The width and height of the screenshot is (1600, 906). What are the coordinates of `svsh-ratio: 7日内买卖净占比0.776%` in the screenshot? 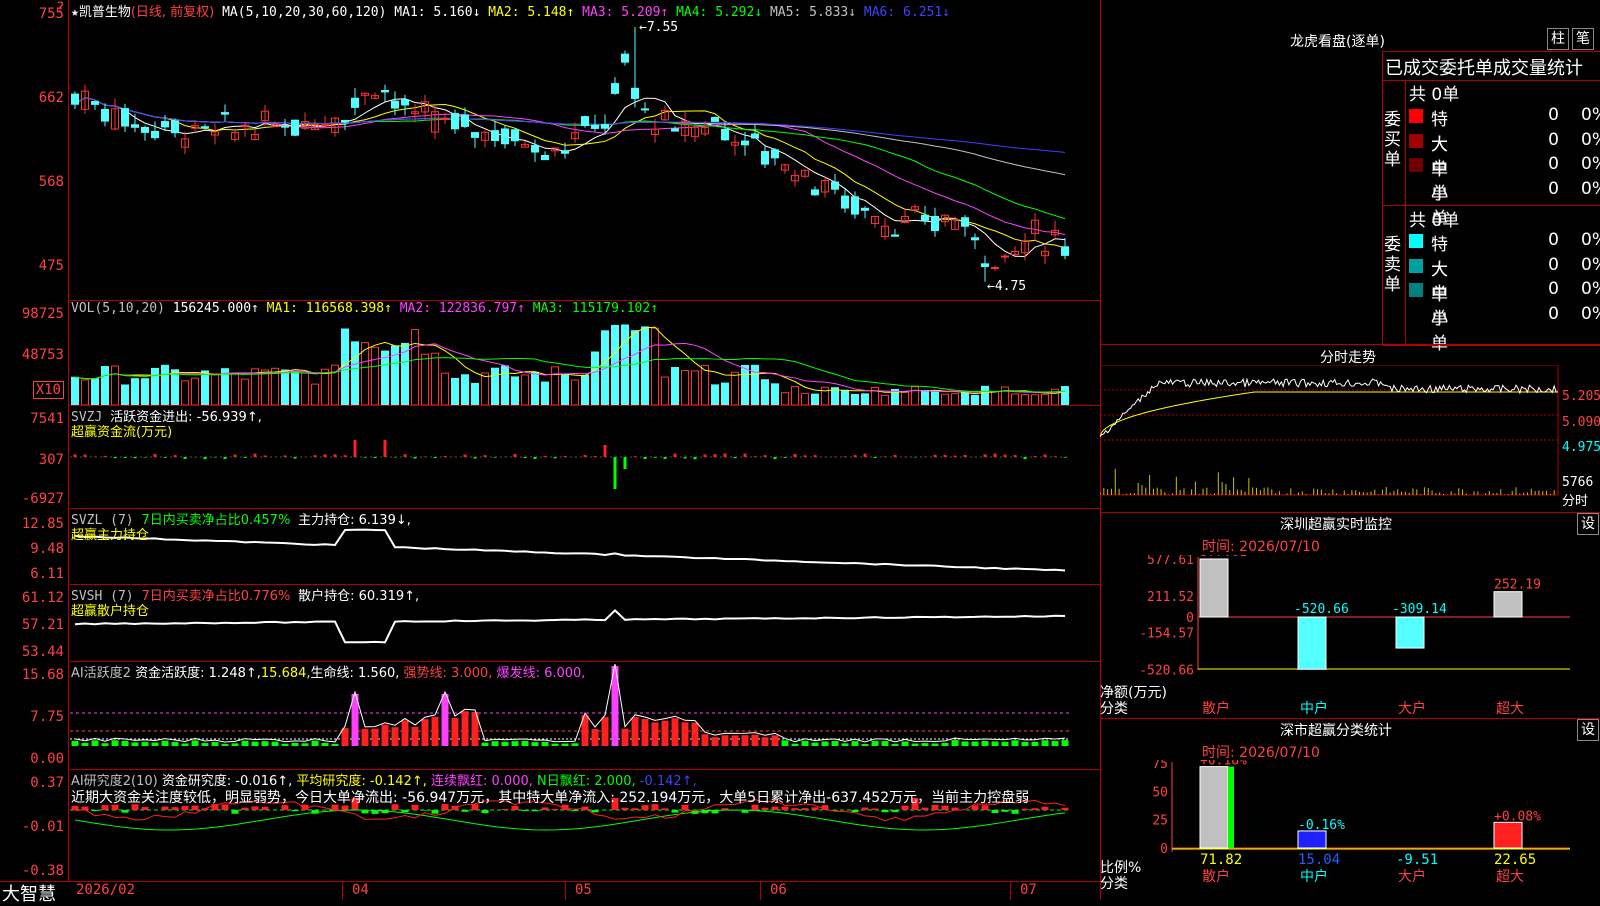 It's located at (215, 596).